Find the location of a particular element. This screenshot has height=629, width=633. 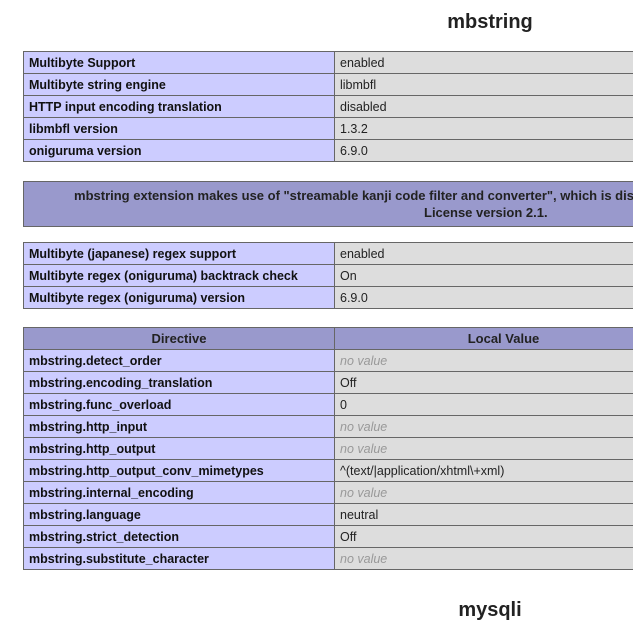

section-title-mbstring: mbstring is located at coordinates (490, 22).